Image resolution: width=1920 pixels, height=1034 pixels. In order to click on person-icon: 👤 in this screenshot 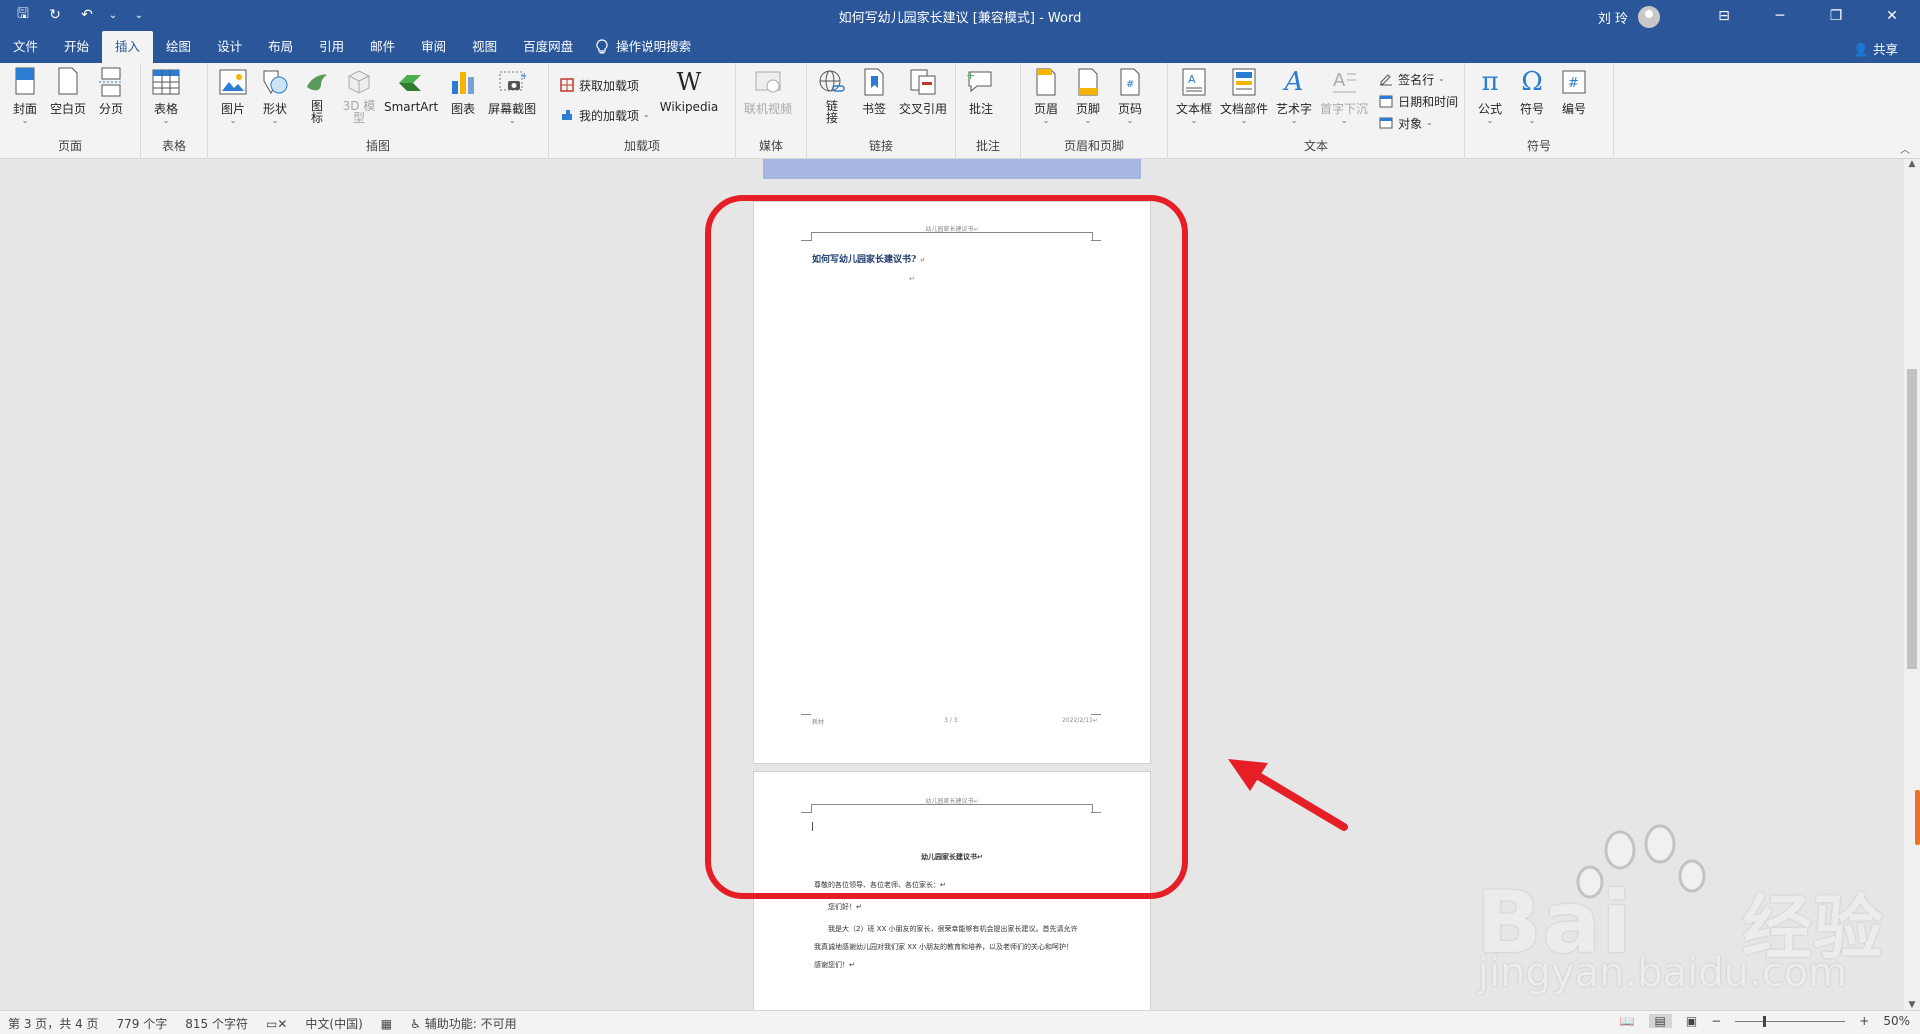, I will do `click(1861, 49)`.